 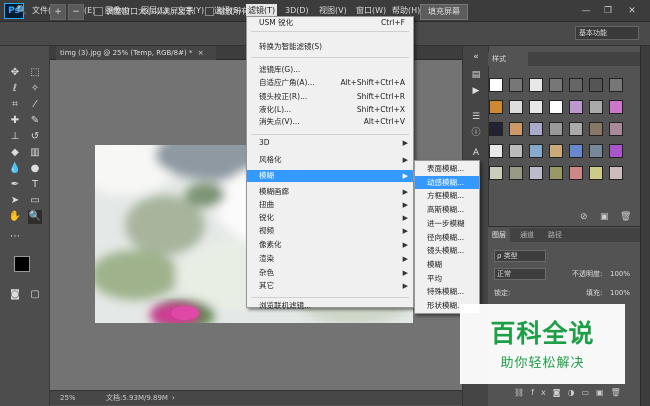 What do you see at coordinates (330, 192) in the screenshot?
I see `filter-menu-item: 模糊画廊 ▶` at bounding box center [330, 192].